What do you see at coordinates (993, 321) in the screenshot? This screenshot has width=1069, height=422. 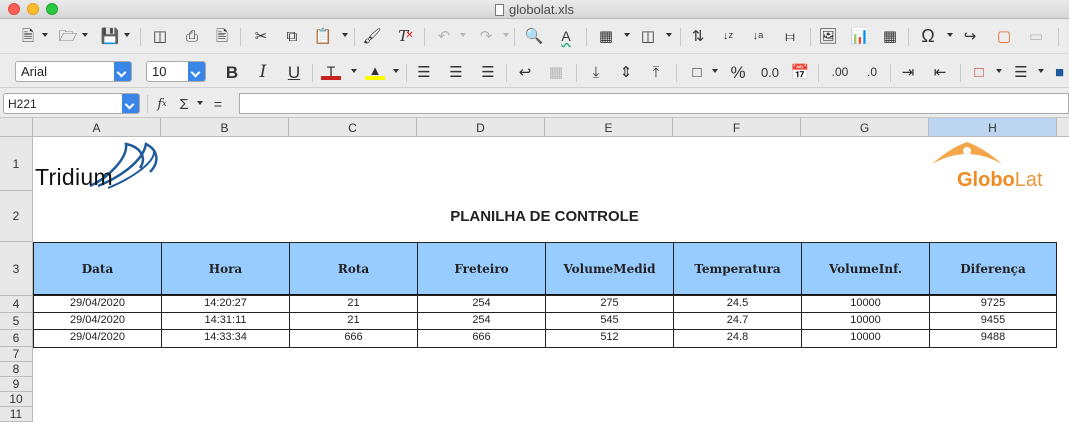 I see `table-cell: 9455` at bounding box center [993, 321].